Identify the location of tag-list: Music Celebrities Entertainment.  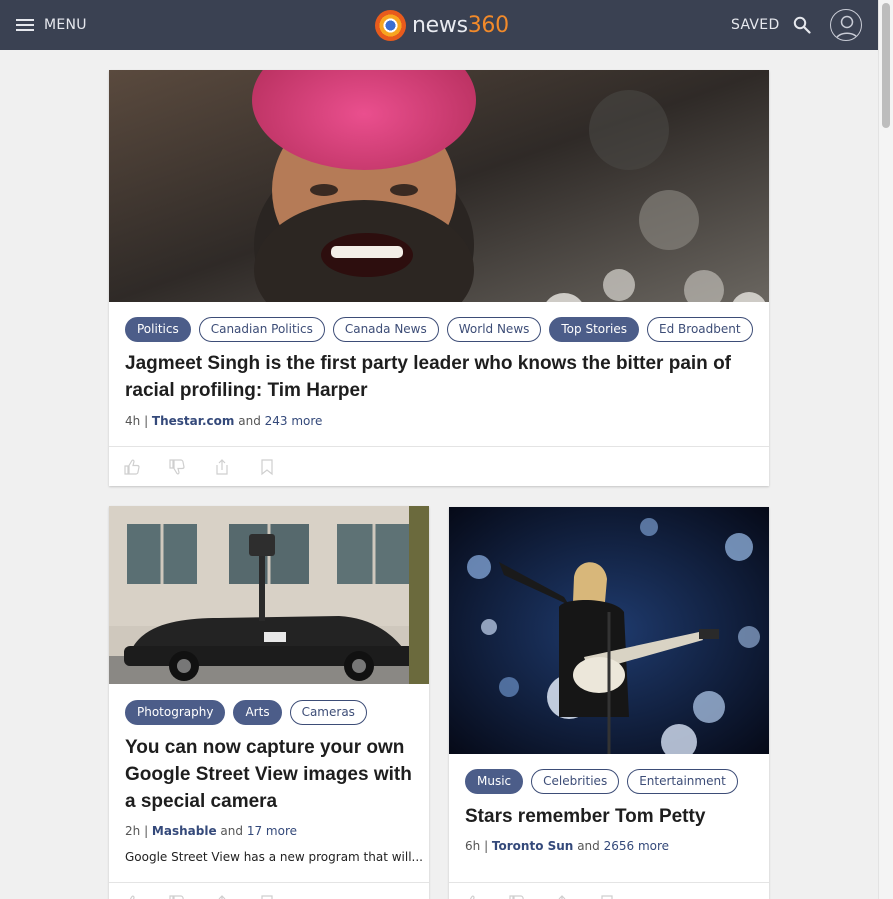
(601, 781).